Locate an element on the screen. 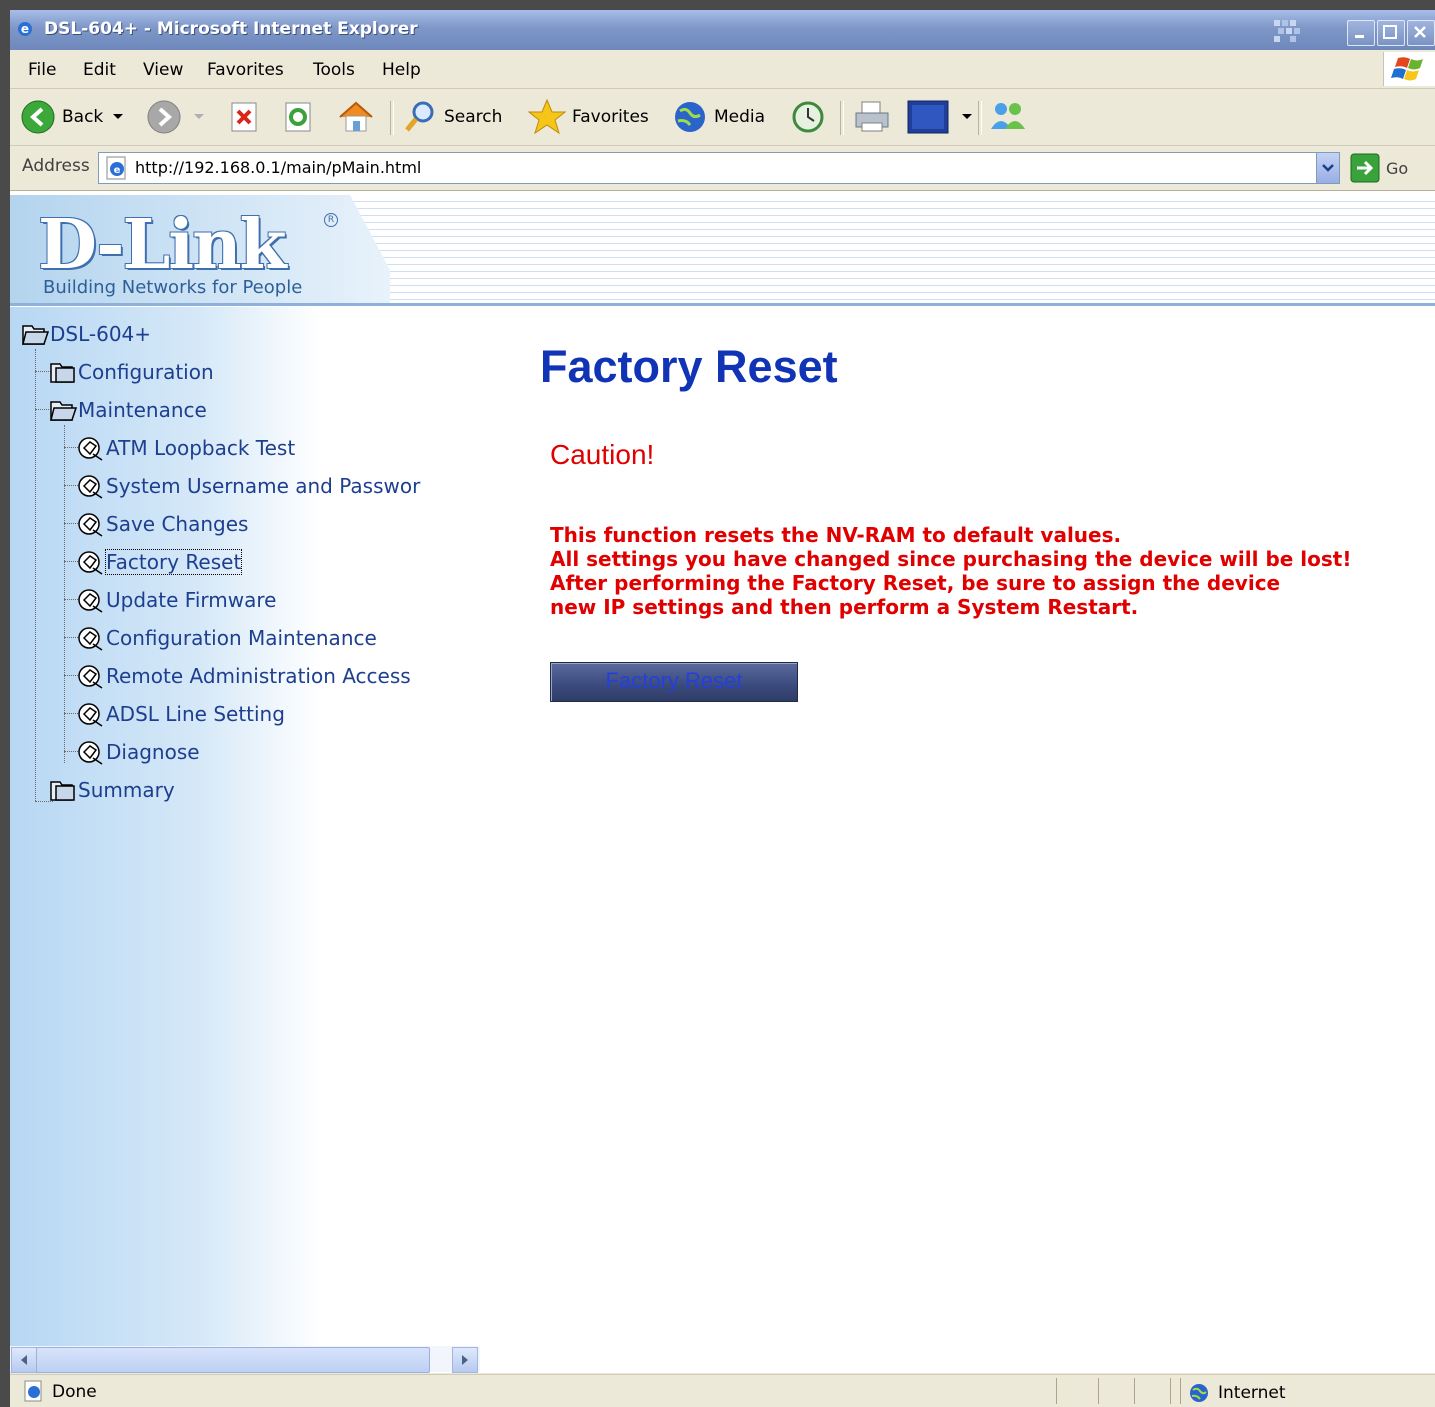  maximize-button is located at coordinates (1391, 33).